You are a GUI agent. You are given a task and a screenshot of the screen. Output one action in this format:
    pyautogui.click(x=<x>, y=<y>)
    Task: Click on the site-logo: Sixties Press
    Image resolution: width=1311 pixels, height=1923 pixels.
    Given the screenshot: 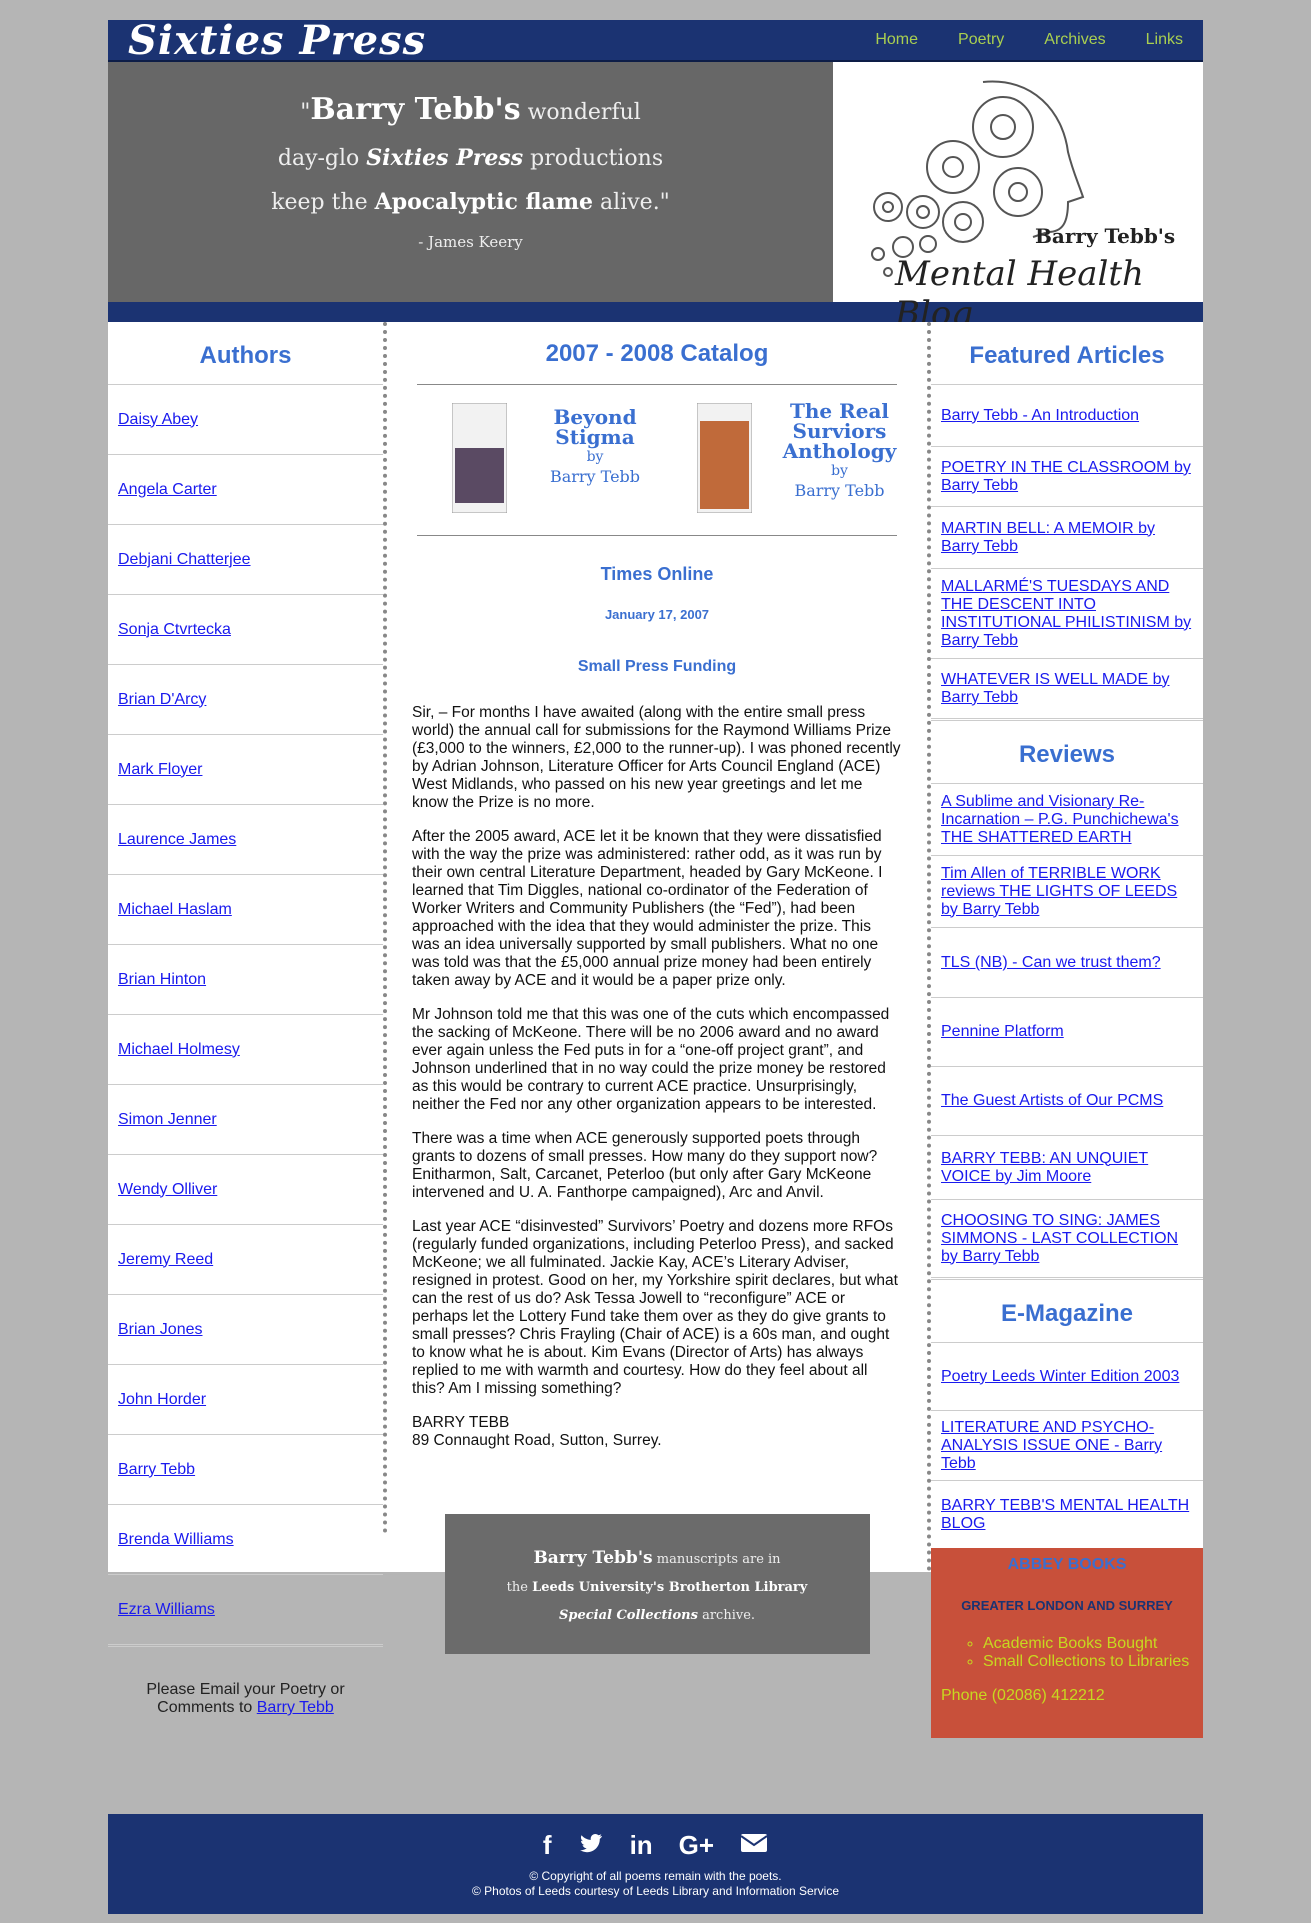 What is the action you would take?
    pyautogui.click(x=277, y=40)
    